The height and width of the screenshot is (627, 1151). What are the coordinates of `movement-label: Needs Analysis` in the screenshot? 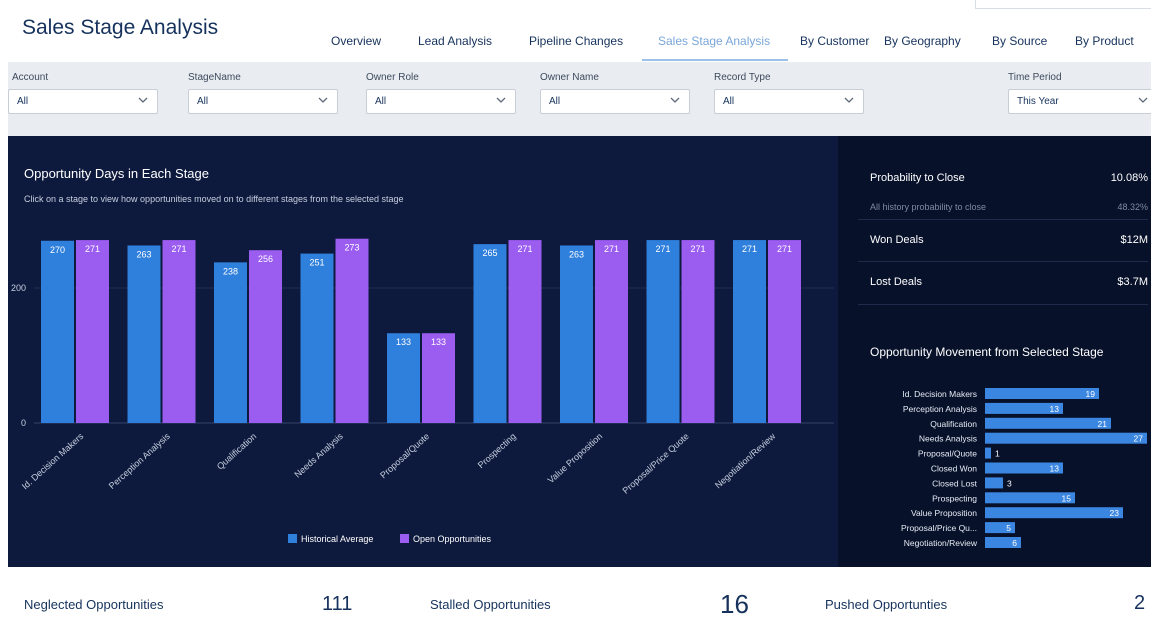 It's located at (948, 439).